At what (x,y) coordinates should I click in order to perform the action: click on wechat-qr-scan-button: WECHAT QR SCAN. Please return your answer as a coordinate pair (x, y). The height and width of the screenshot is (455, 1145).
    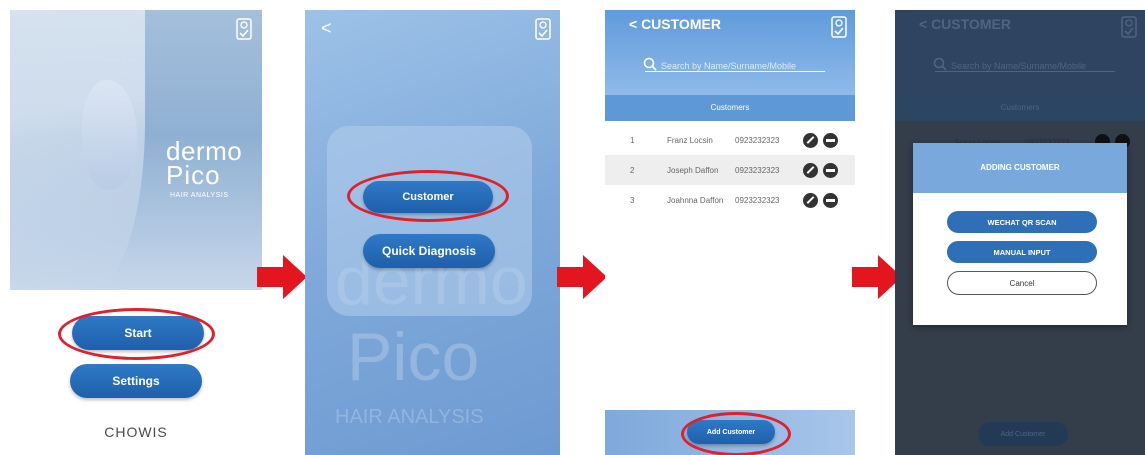
    Looking at the image, I should click on (1022, 222).